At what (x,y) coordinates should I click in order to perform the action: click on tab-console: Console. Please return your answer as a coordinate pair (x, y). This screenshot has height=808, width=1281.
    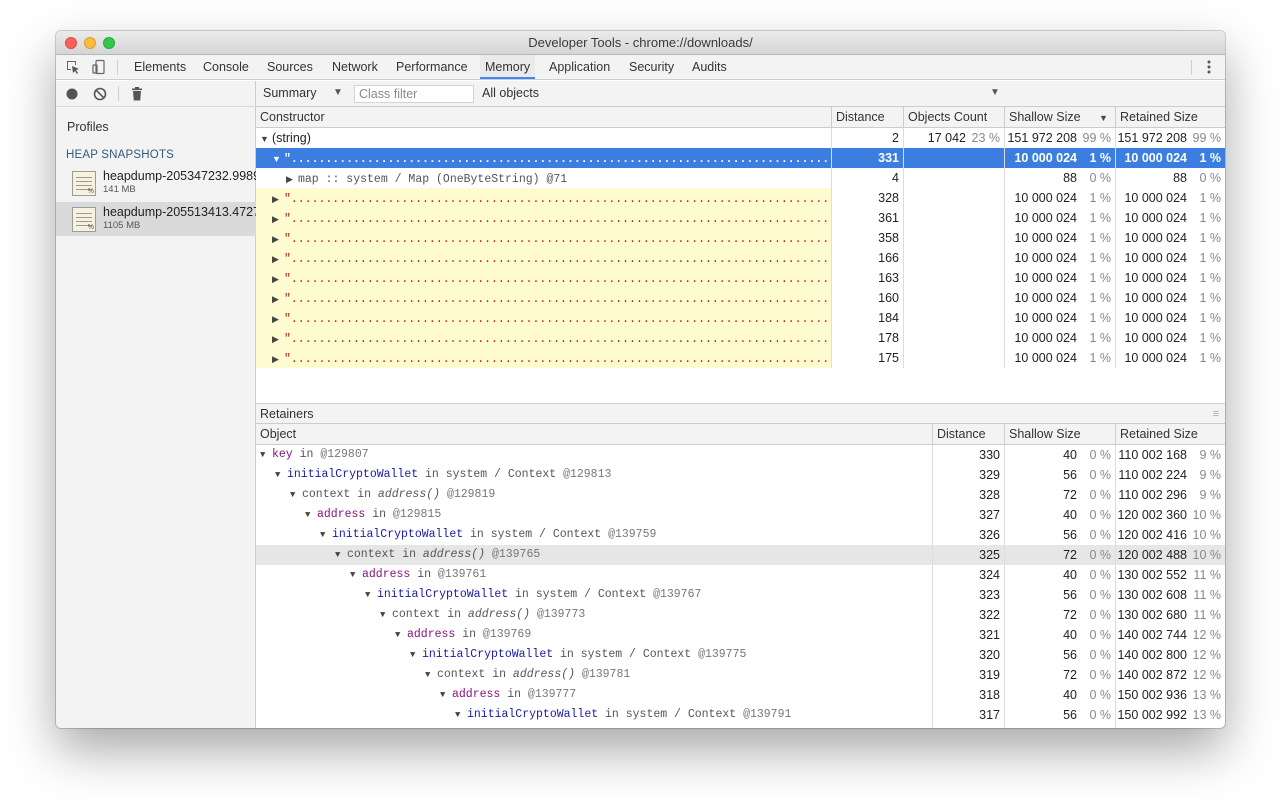
    Looking at the image, I should click on (226, 67).